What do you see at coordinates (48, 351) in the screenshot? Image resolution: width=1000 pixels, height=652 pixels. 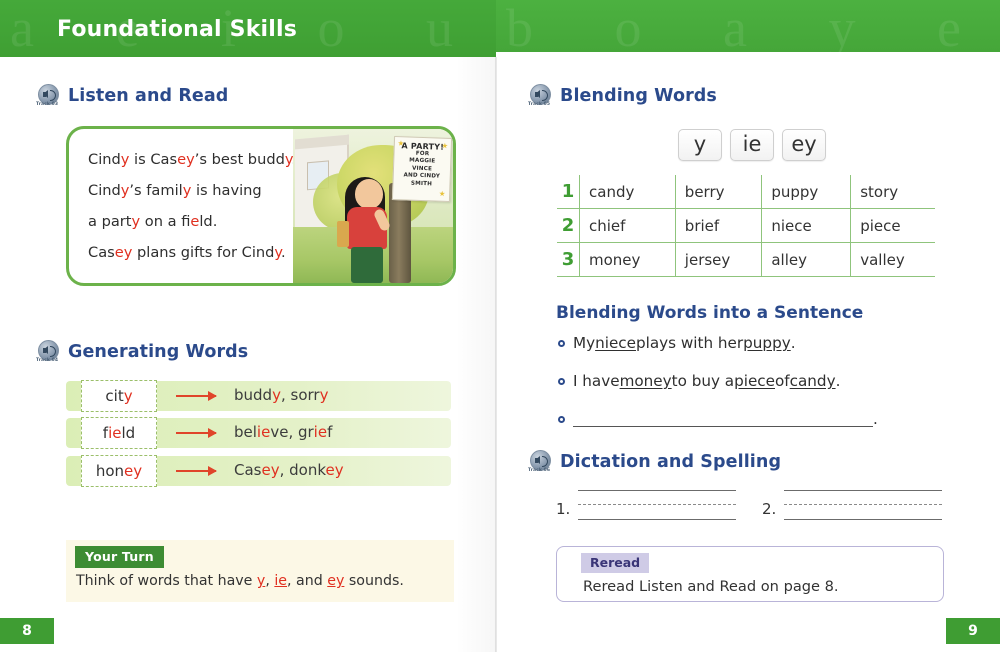 I see `audio-speaker-icon: Track 04` at bounding box center [48, 351].